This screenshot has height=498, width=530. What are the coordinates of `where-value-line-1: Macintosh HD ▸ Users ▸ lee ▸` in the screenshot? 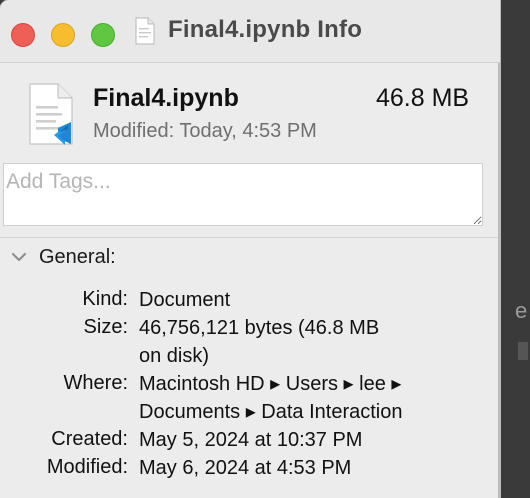 It's located at (270, 384).